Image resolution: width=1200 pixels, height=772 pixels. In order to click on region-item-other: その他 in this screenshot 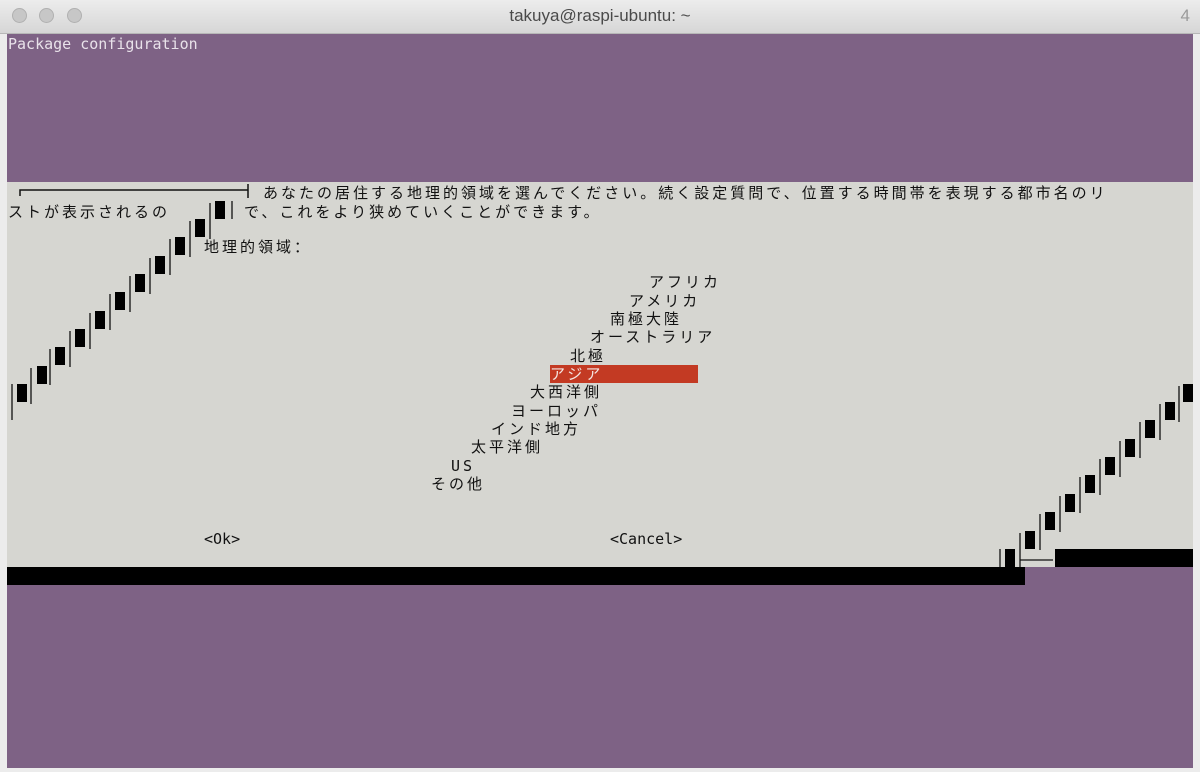, I will do `click(458, 484)`.